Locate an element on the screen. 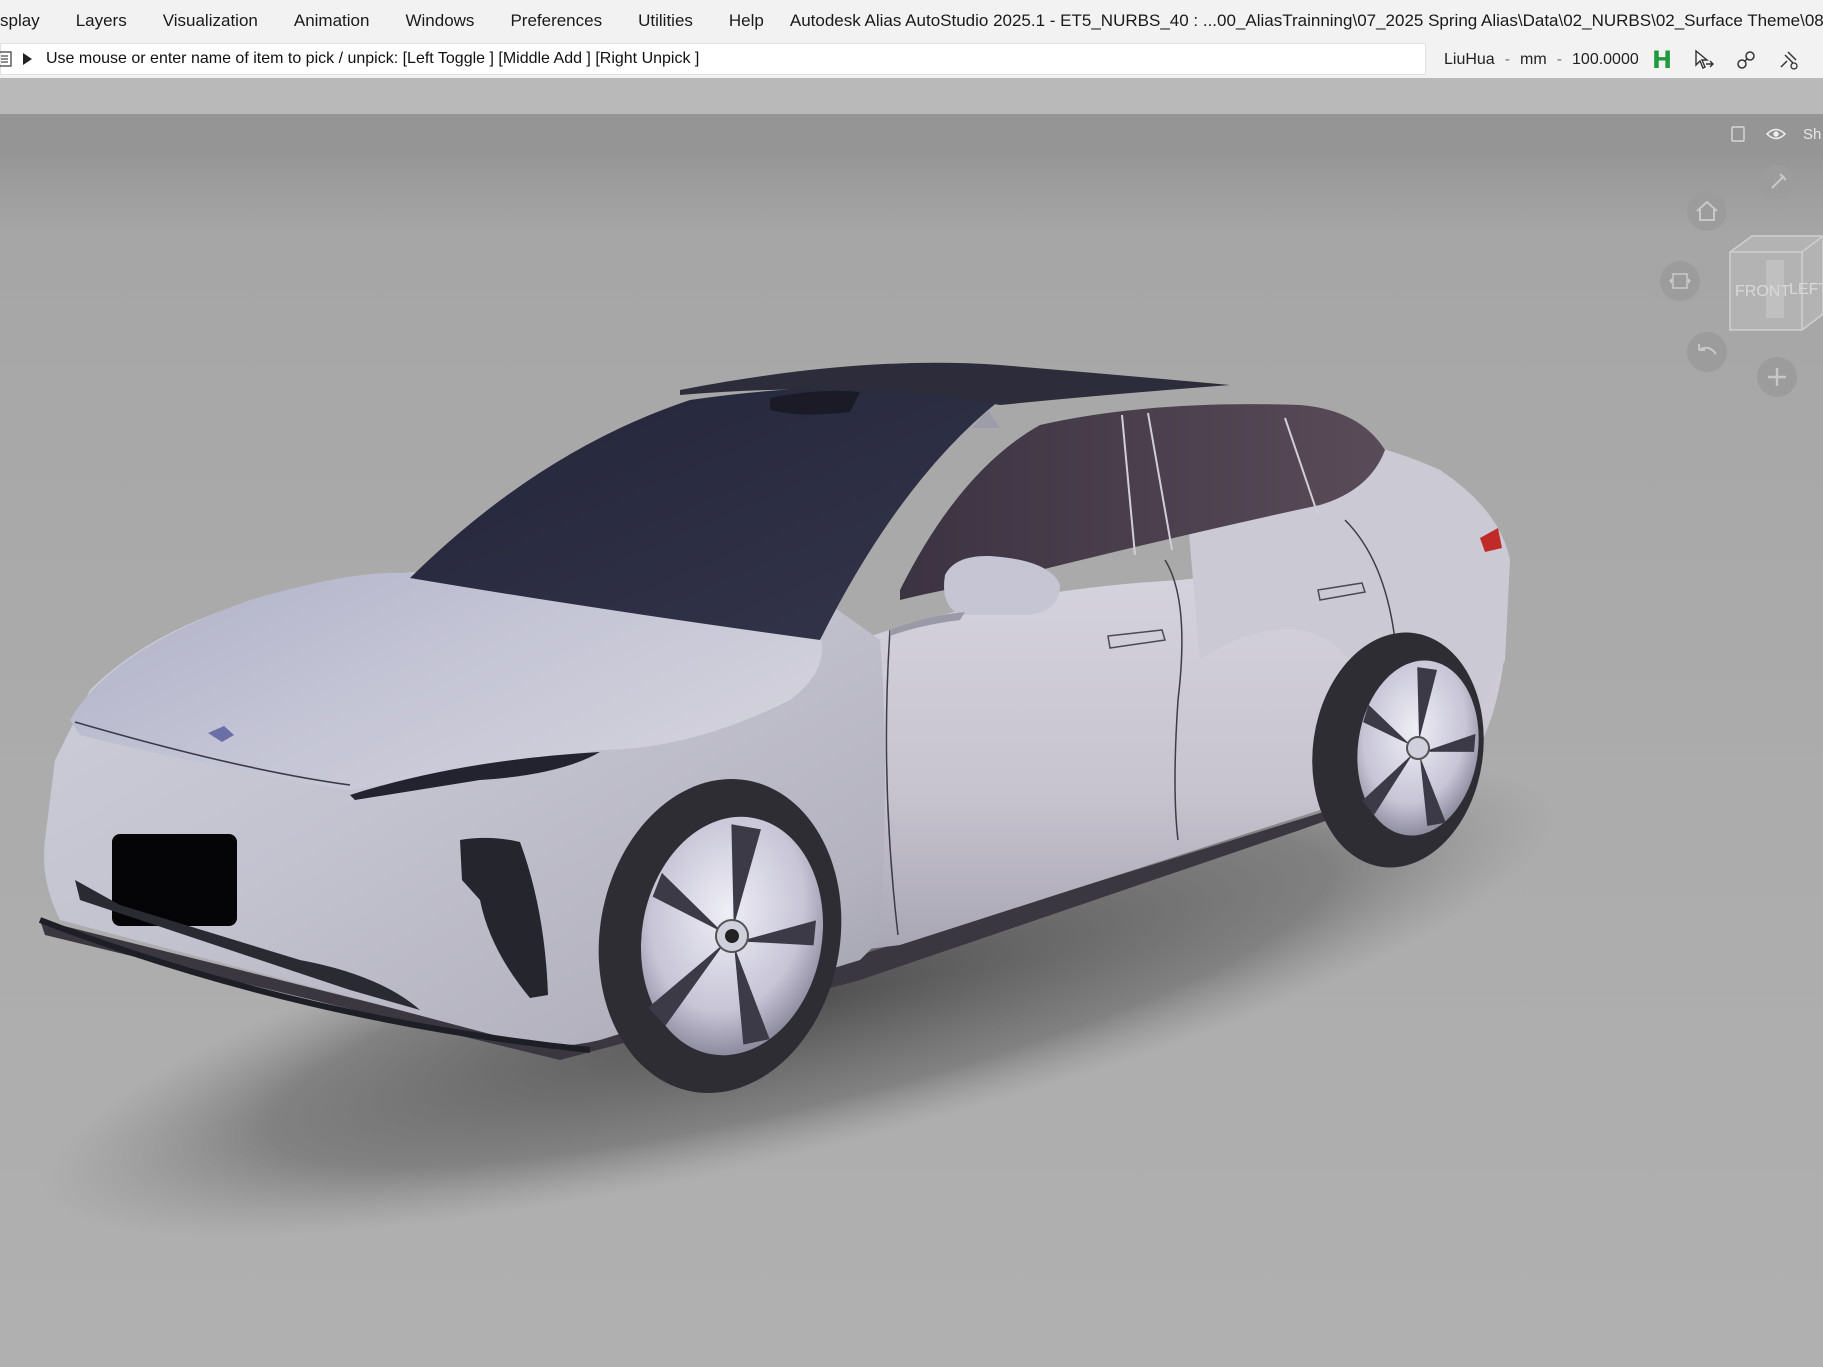 This screenshot has width=1823, height=1367. menu-display: splay is located at coordinates (29, 21).